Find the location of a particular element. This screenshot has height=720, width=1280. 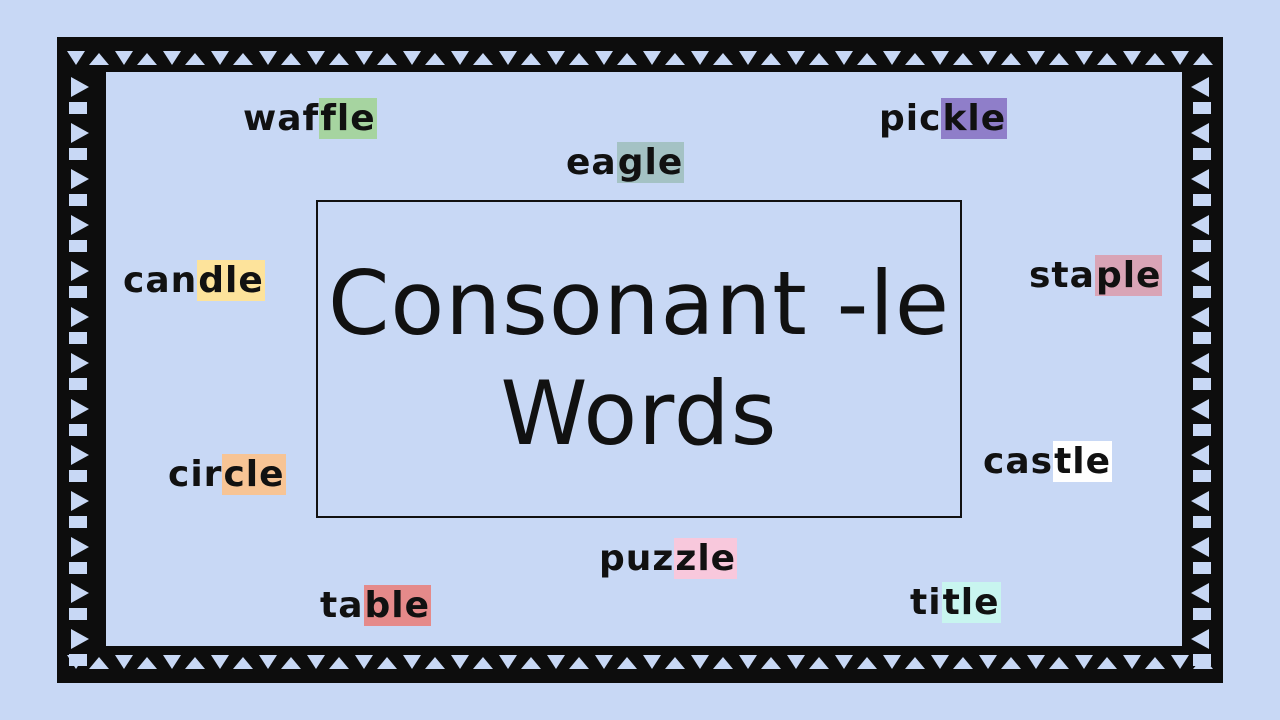

word-staple: staple is located at coordinates (1096, 276).